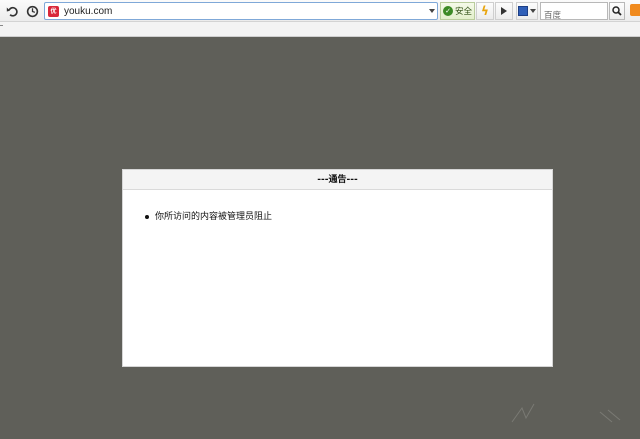 The width and height of the screenshot is (640, 439). What do you see at coordinates (337, 206) in the screenshot?
I see `notice-body: 你所访问的内容被管理员阻止` at bounding box center [337, 206].